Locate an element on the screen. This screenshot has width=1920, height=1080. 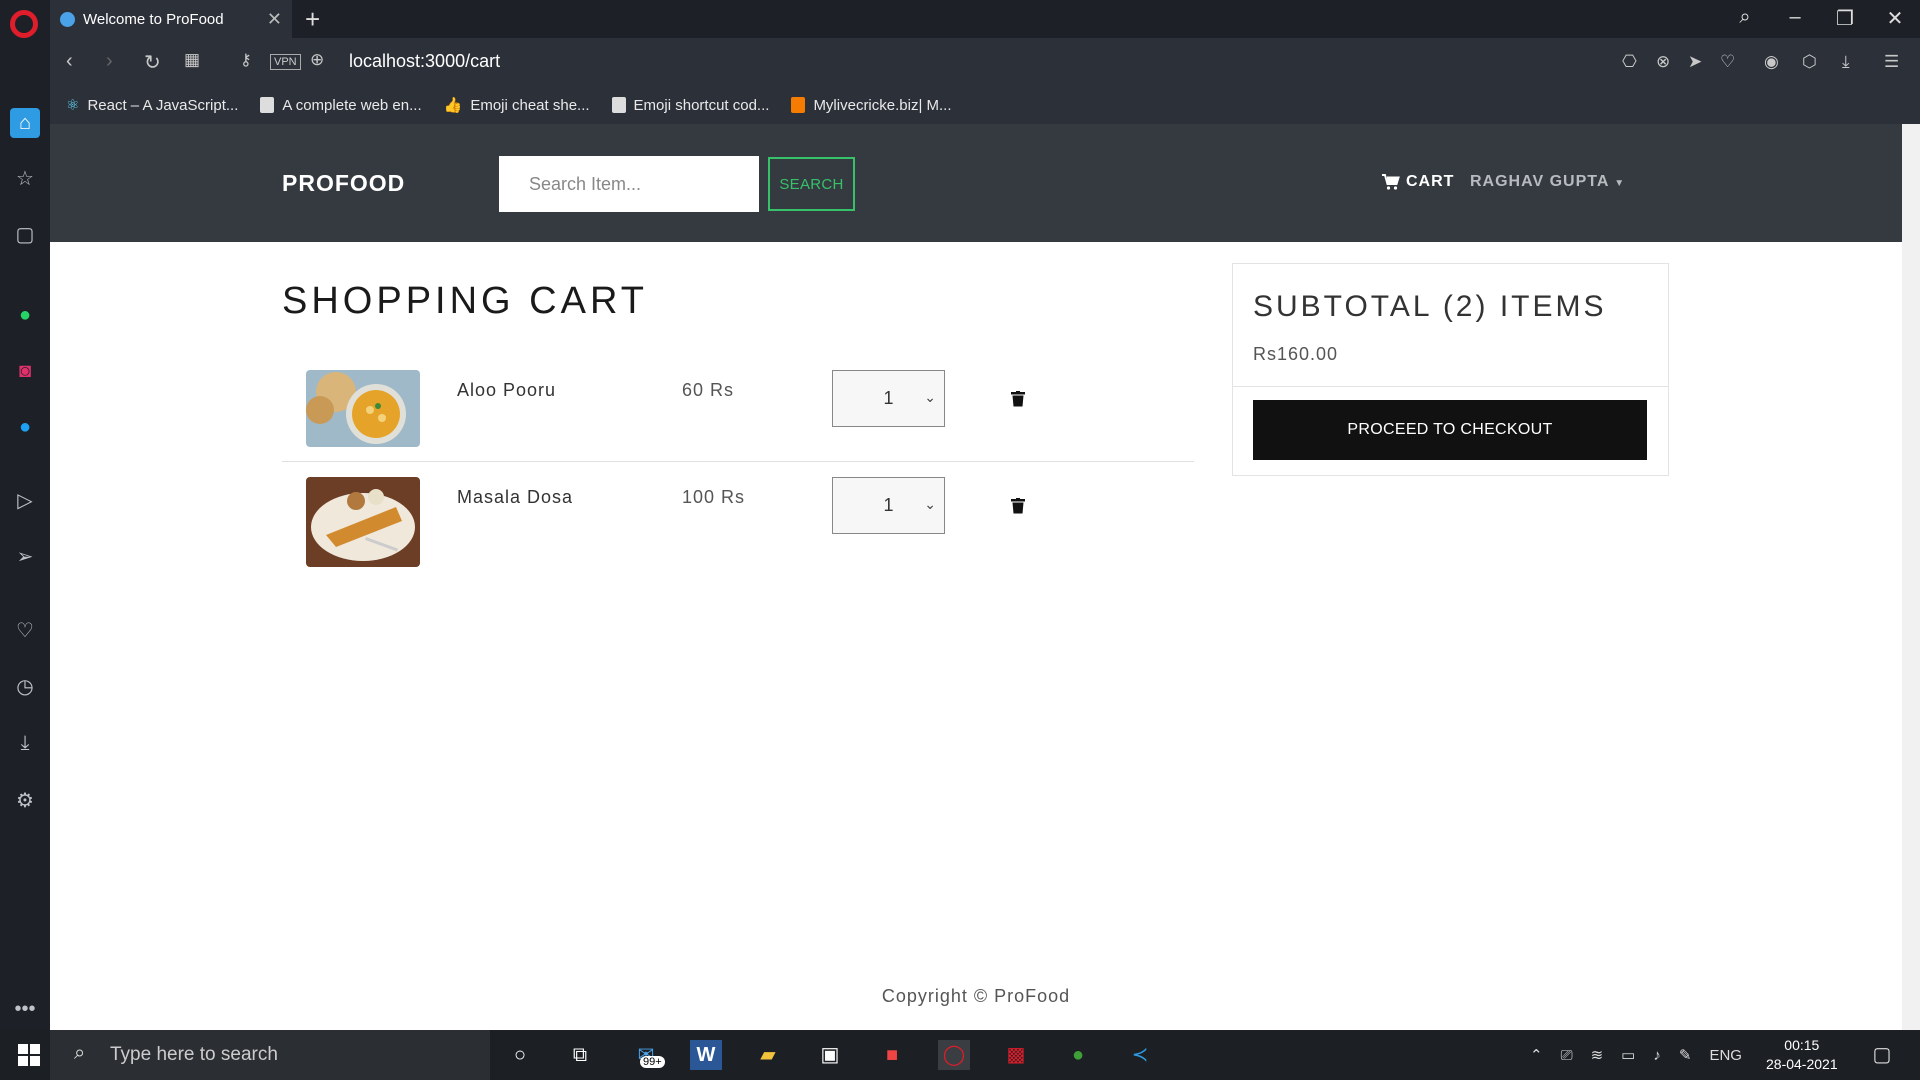
reading-list-icon: ▢ is located at coordinates (25, 235).